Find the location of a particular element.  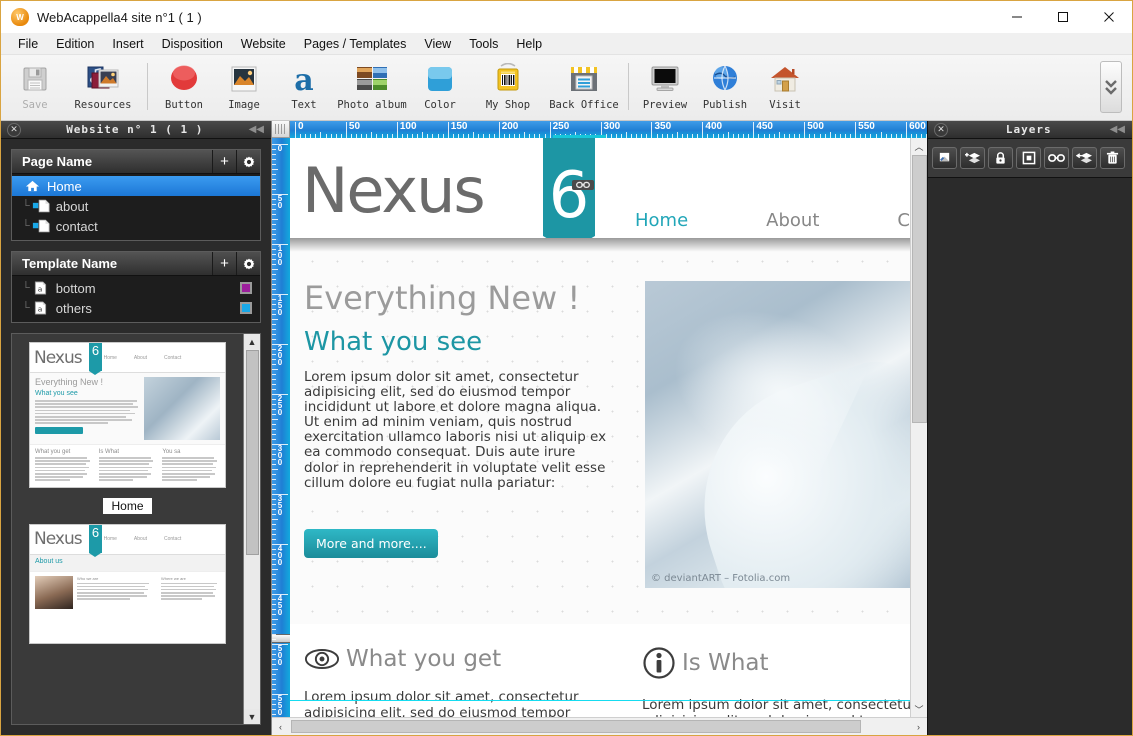

canvas-vertical-scrollbar: ︿ ﹀ is located at coordinates (918, 427).